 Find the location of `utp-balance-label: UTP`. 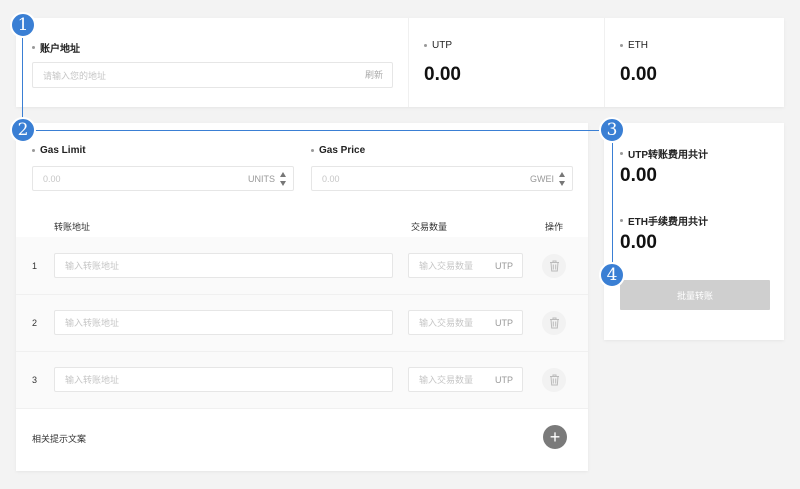

utp-balance-label: UTP is located at coordinates (438, 45).